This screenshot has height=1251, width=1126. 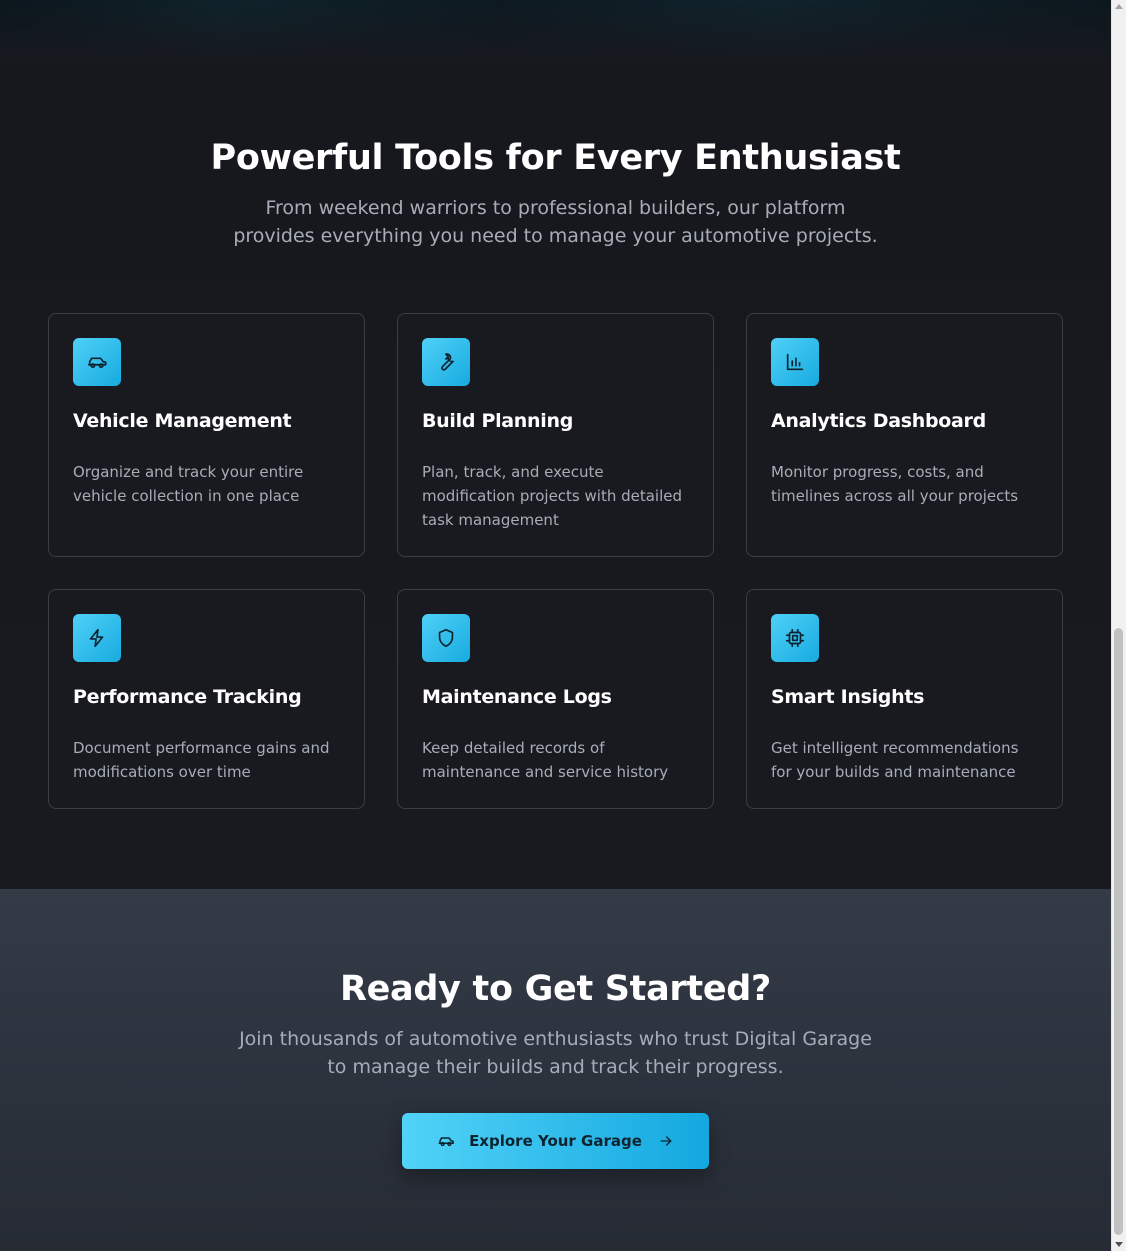 I want to click on scroll-up-arrow-icon, so click(x=1119, y=6).